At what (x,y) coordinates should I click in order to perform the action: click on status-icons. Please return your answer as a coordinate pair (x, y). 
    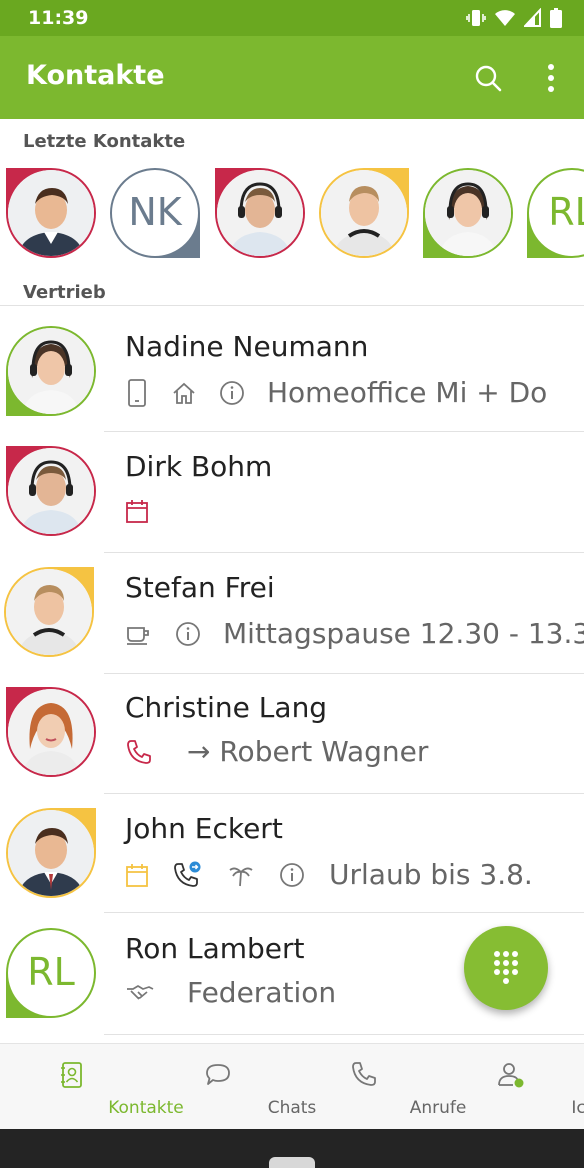
    Looking at the image, I should click on (514, 18).